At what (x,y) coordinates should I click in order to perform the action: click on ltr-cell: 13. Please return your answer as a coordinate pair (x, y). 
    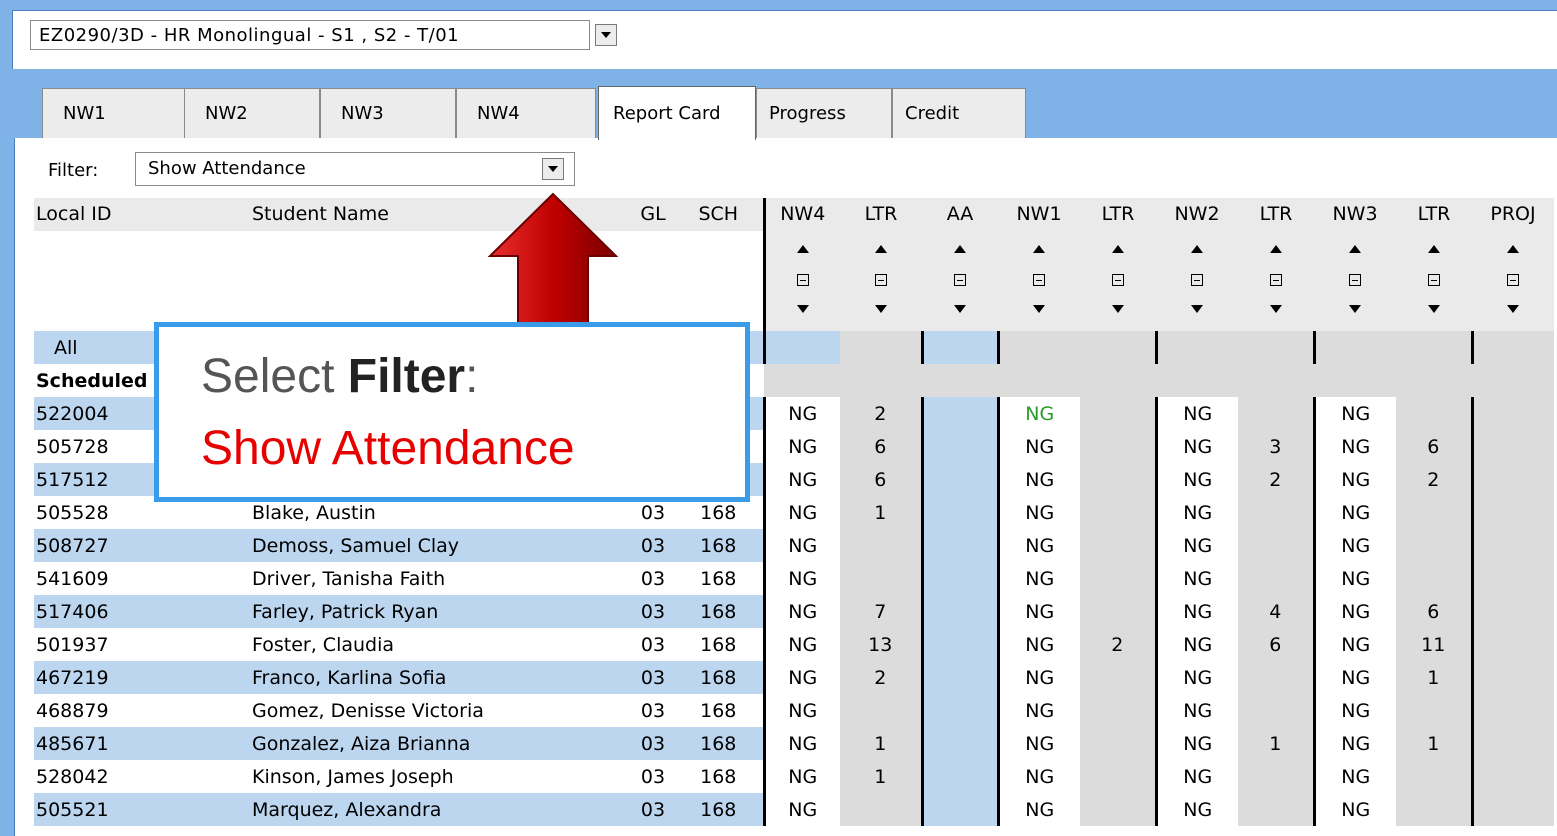
    Looking at the image, I should click on (881, 644).